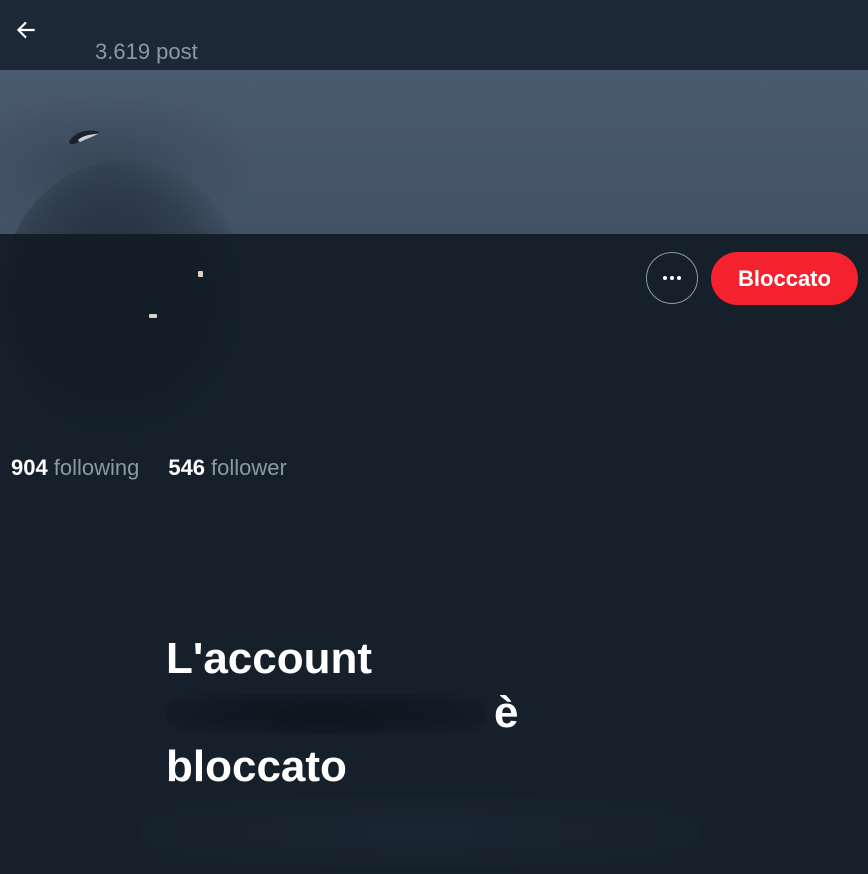  Describe the element at coordinates (125, 300) in the screenshot. I see `avatar` at that location.